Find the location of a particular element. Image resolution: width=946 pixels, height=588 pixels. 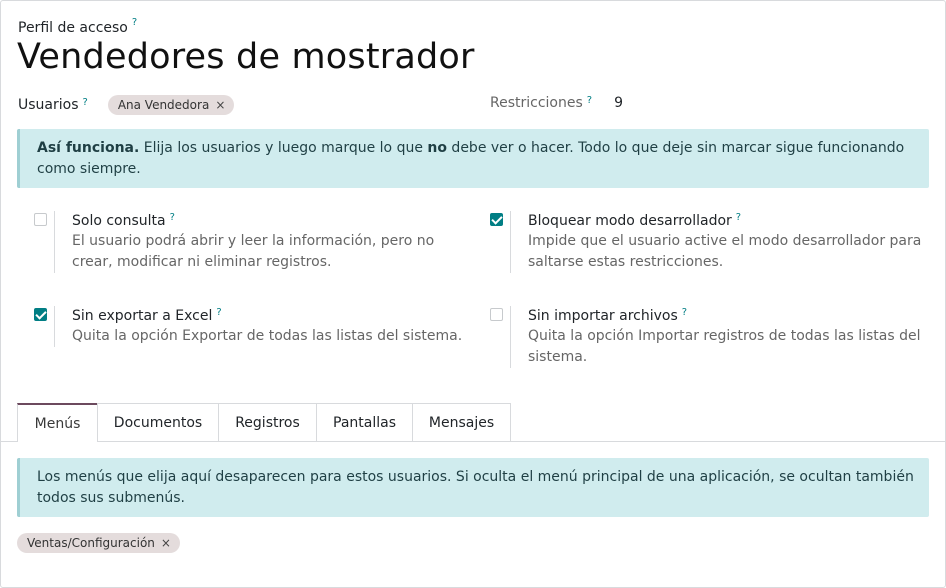

option-title: Sin importar archivos? is located at coordinates (728, 316).